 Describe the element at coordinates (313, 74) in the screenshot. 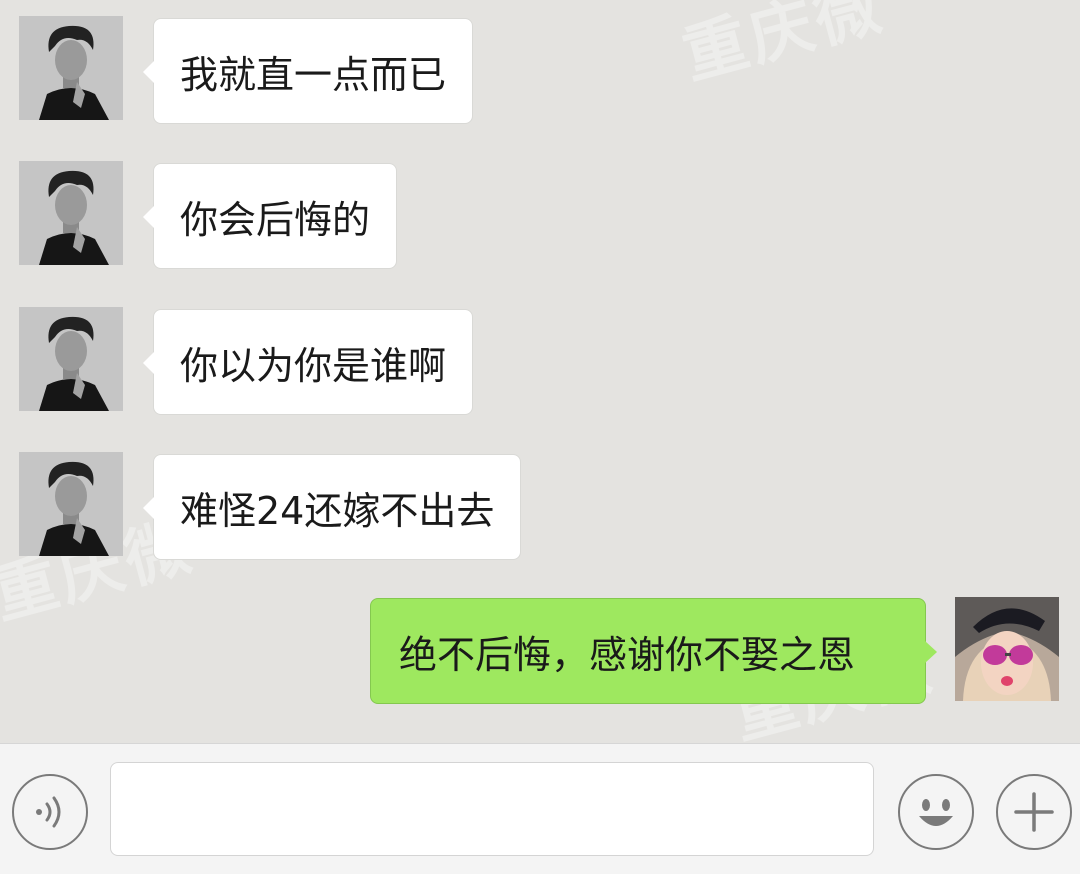

I see `message-text: 我就直一点而已` at that location.